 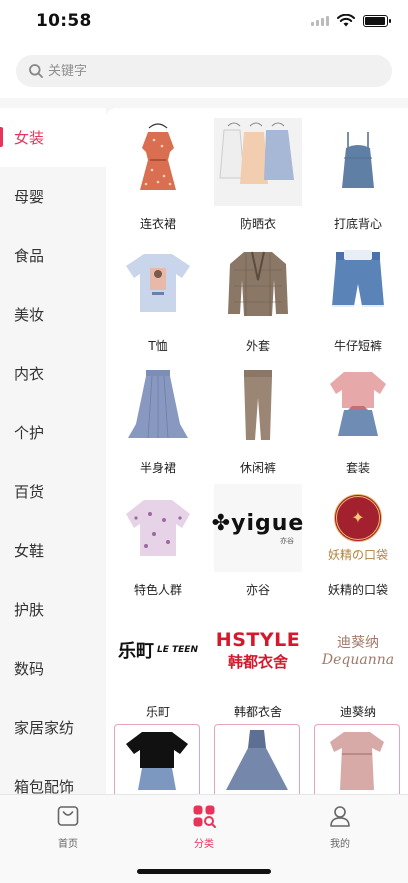 I want to click on subcategory-label: 打底背心, so click(x=357, y=224).